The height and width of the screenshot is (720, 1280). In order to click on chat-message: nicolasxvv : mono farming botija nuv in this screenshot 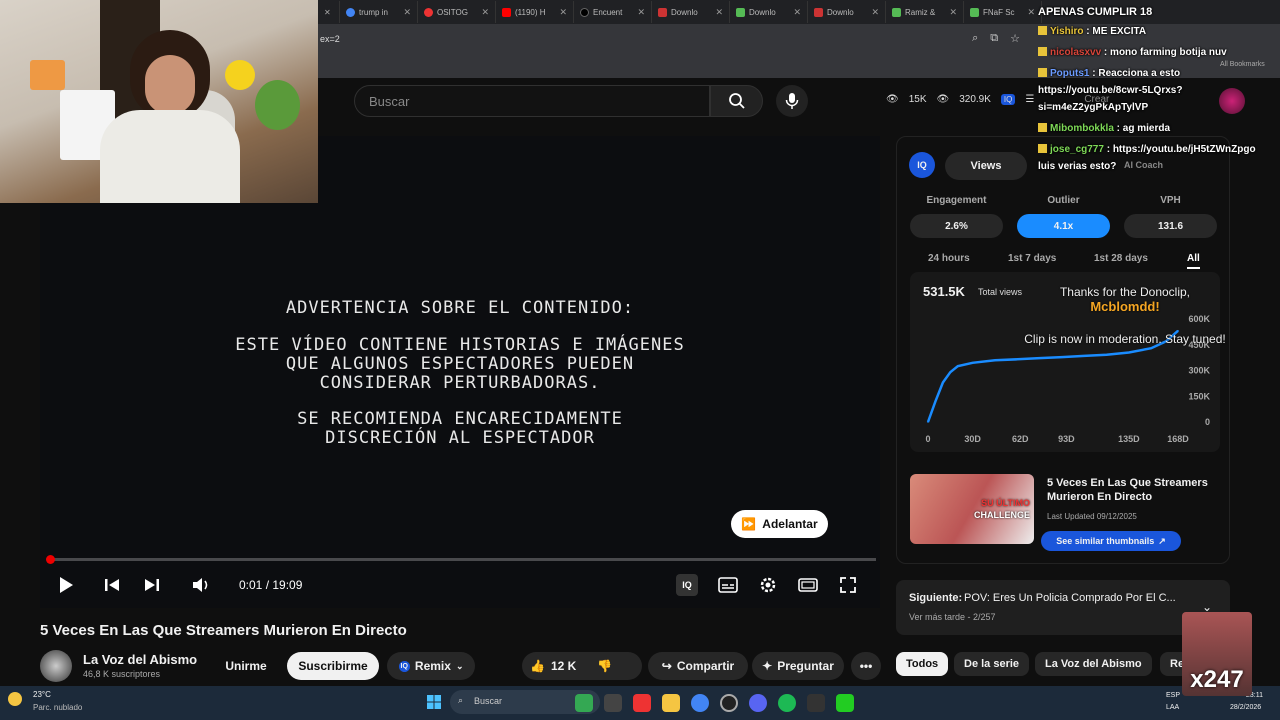, I will do `click(1132, 52)`.